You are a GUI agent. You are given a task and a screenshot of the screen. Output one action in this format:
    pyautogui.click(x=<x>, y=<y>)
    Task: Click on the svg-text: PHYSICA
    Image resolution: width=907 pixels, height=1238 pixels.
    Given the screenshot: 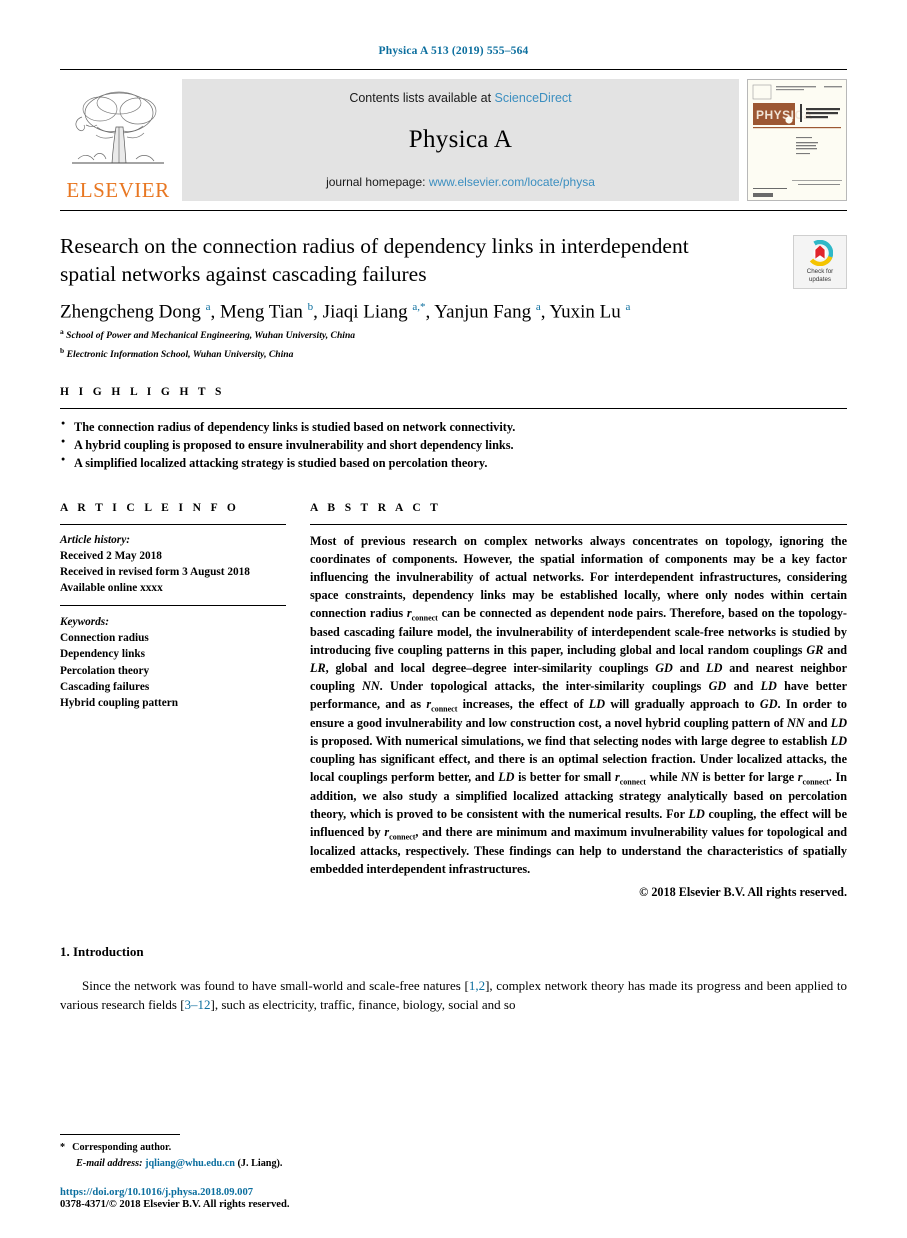 What is the action you would take?
    pyautogui.click(x=784, y=115)
    